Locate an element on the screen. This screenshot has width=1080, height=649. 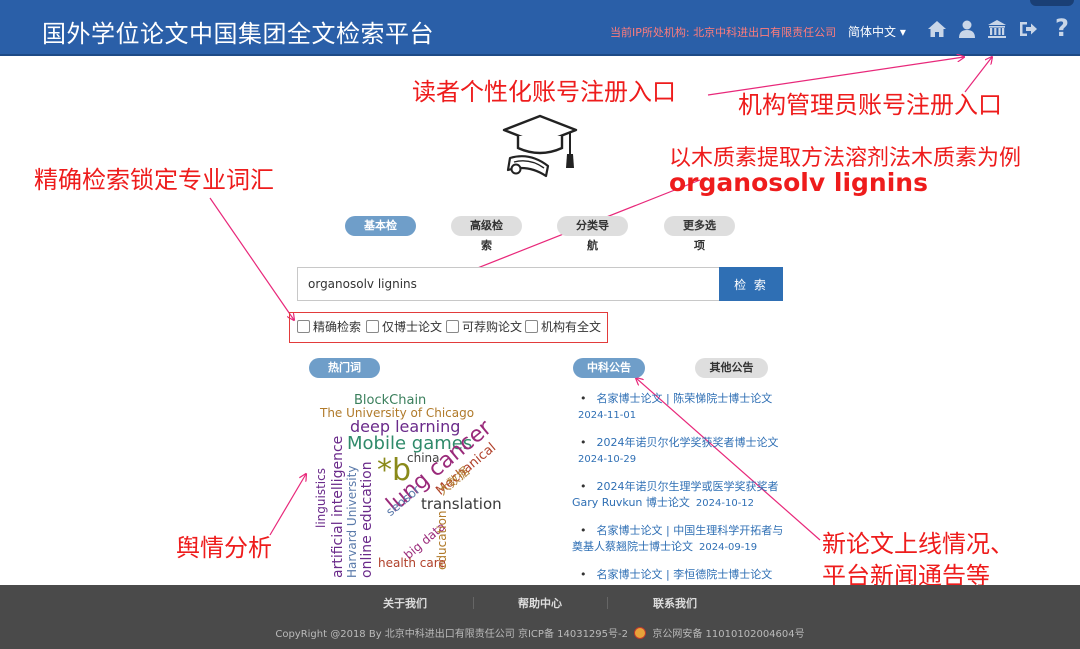
police-badge-icon is located at coordinates (640, 633).